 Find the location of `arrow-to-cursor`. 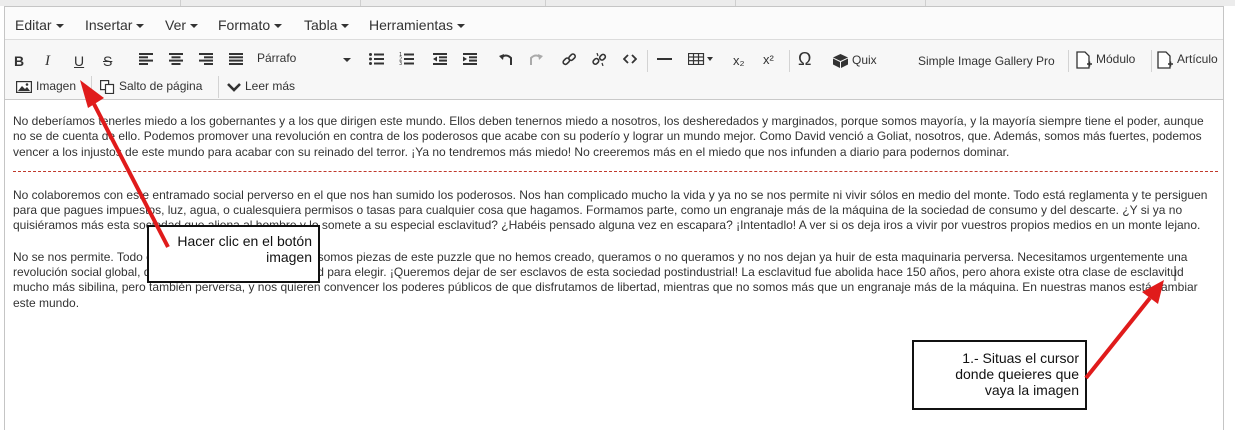

arrow-to-cursor is located at coordinates (1118, 338).